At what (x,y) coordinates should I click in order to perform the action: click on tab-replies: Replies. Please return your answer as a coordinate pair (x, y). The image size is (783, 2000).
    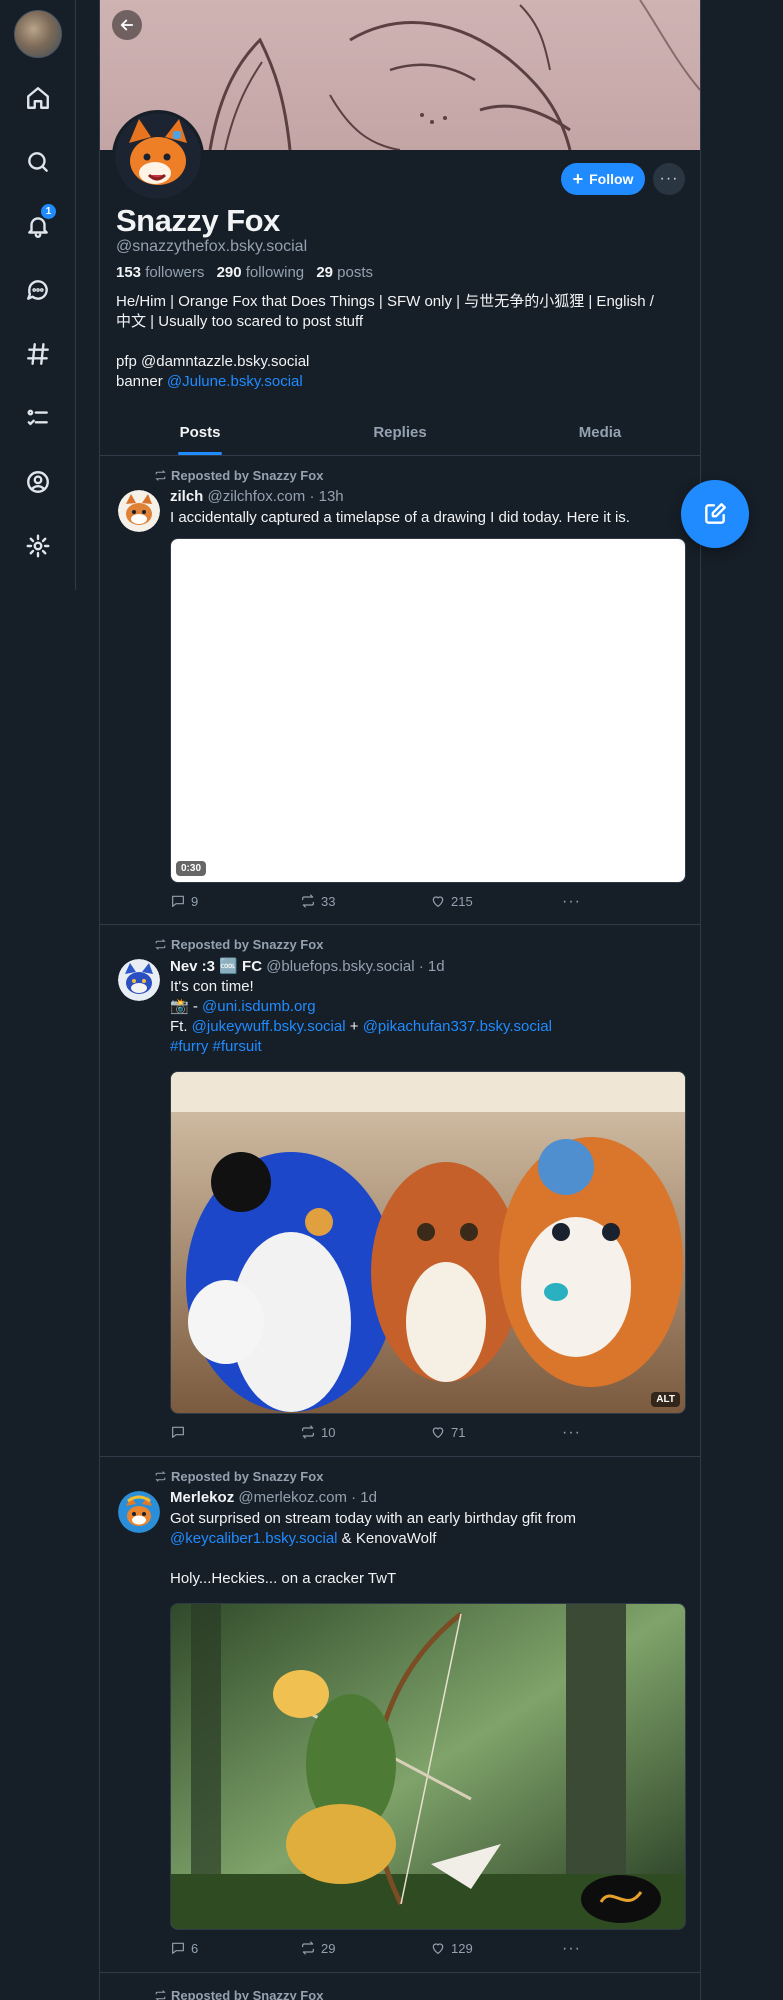
    Looking at the image, I should click on (400, 432).